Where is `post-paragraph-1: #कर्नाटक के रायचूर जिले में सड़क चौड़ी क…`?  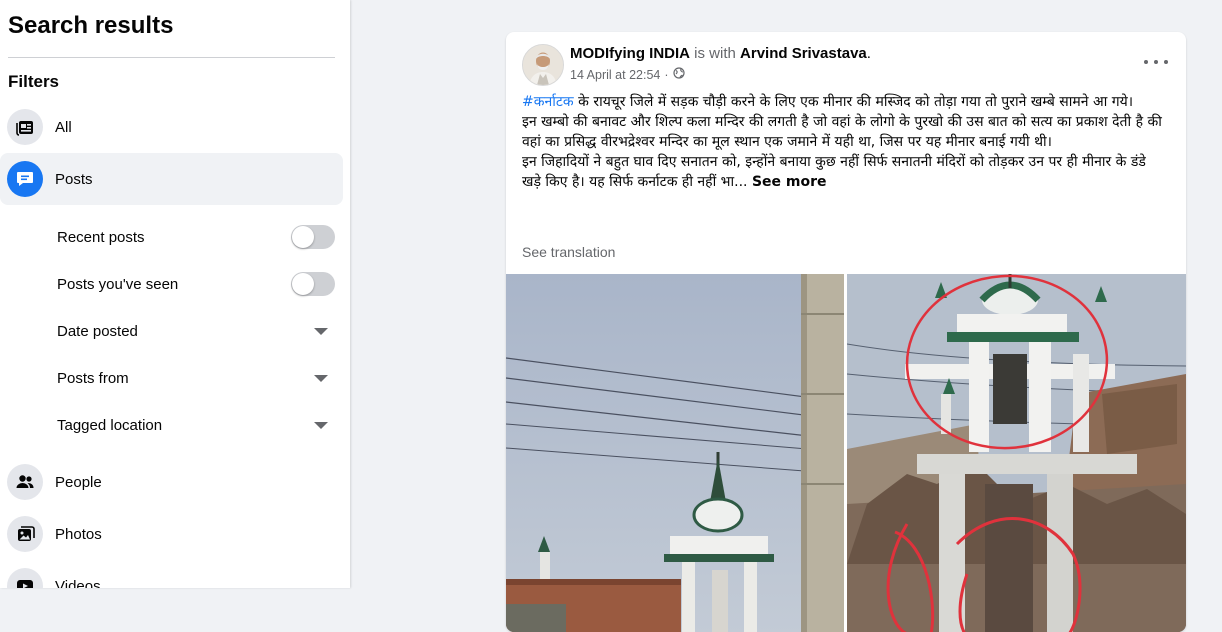
post-paragraph-1: #कर्नाटक के रायचूर जिले में सड़क चौड़ी क… is located at coordinates (842, 102).